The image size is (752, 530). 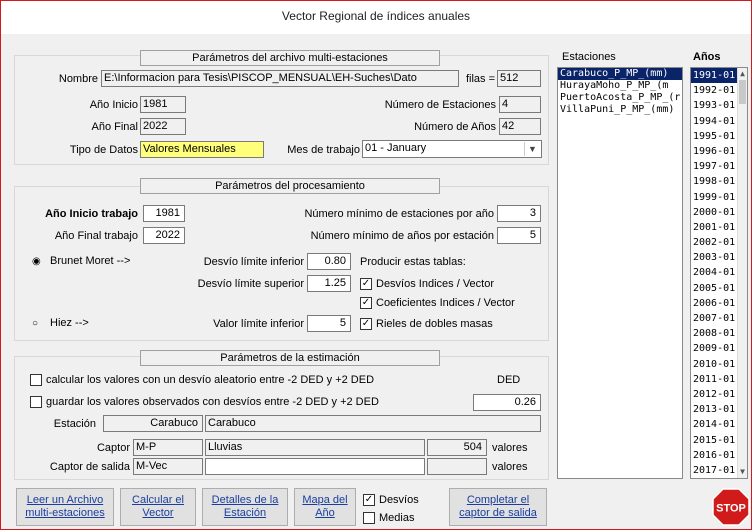 What do you see at coordinates (329, 261) in the screenshot?
I see `desvio-inferior-field: 0.80` at bounding box center [329, 261].